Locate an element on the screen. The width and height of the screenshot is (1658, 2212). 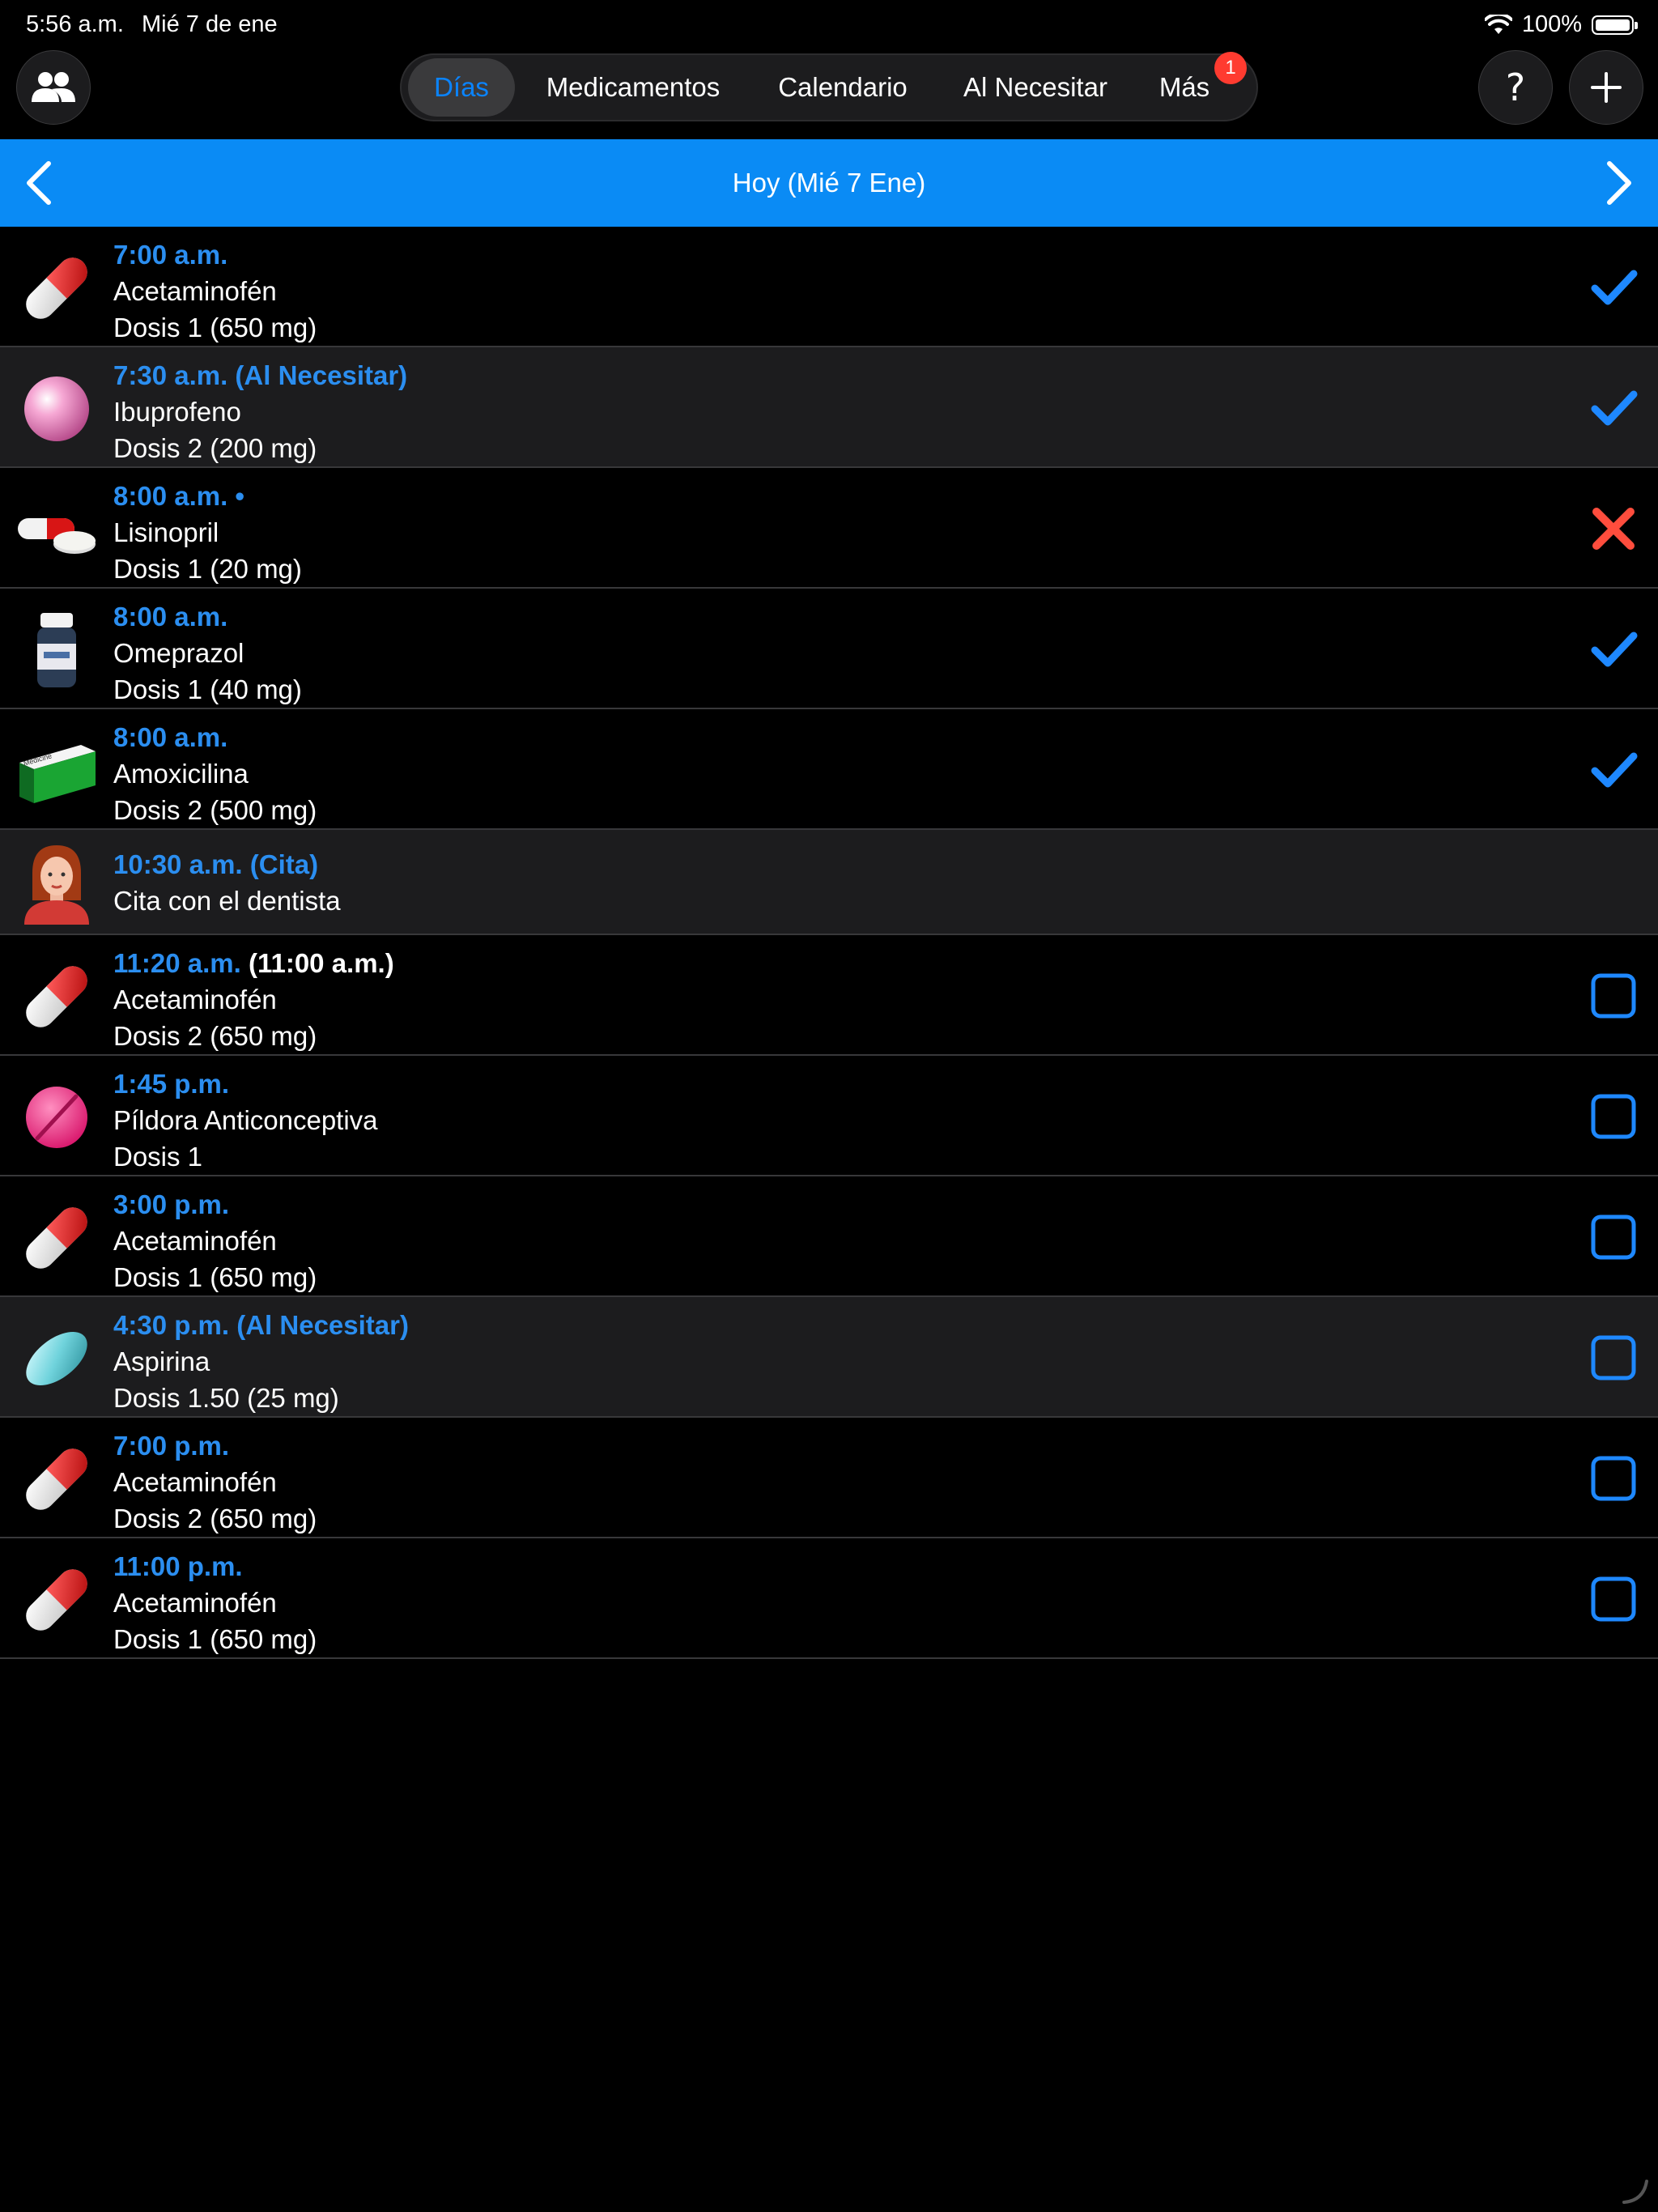
dose-time: 3:00 p.m. is located at coordinates (215, 1204).